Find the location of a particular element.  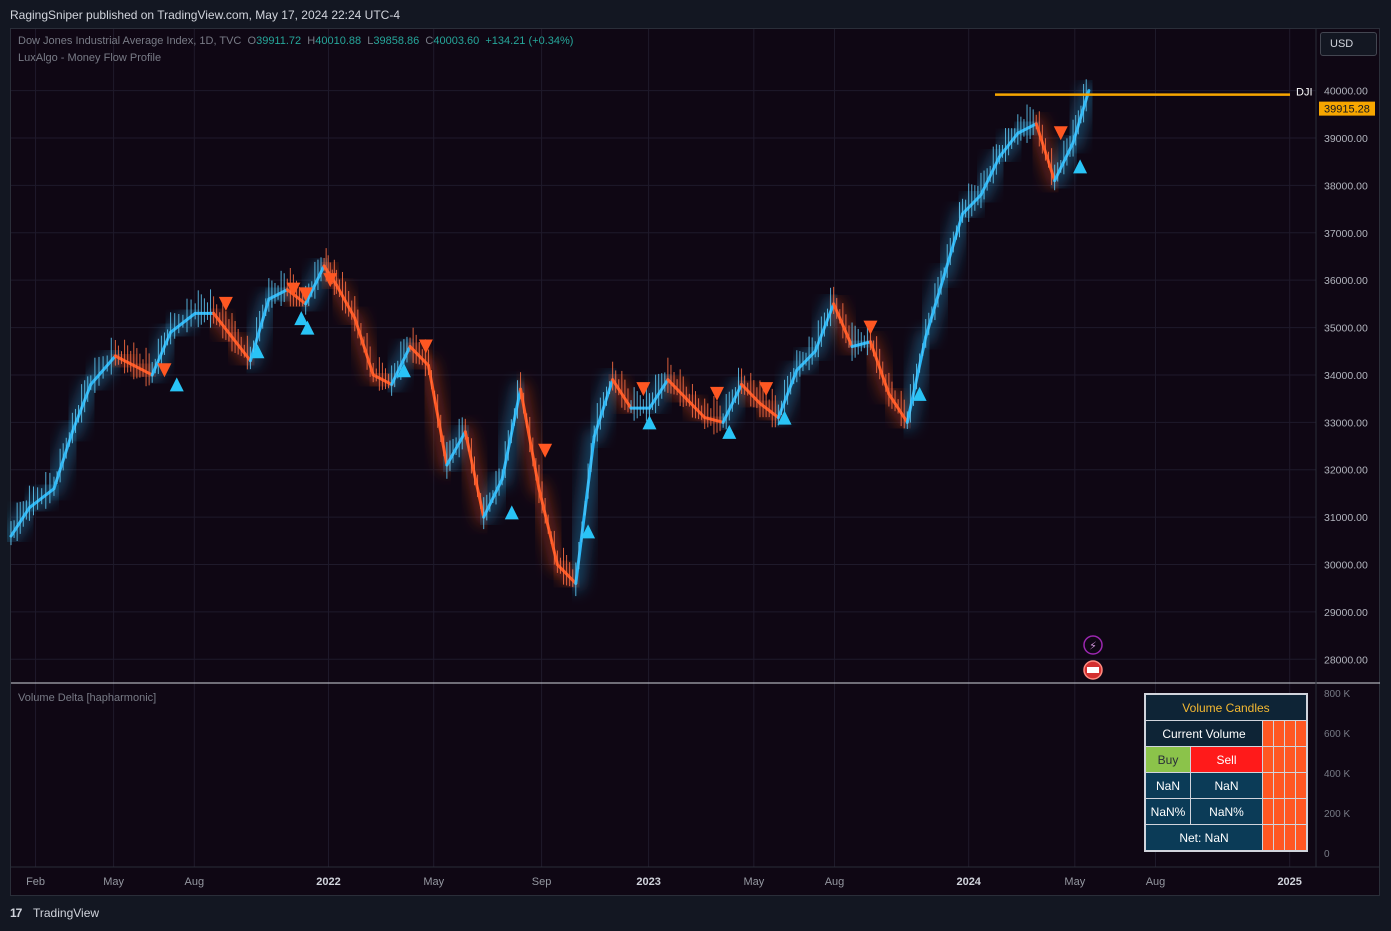

volume-tick-label: 200 K is located at coordinates (1337, 814).